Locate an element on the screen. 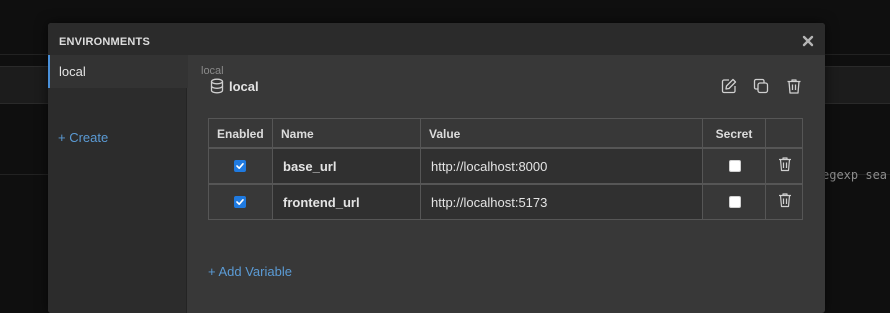 This screenshot has height=313, width=890. modal-title: ENVIRONMENTS is located at coordinates (105, 42).